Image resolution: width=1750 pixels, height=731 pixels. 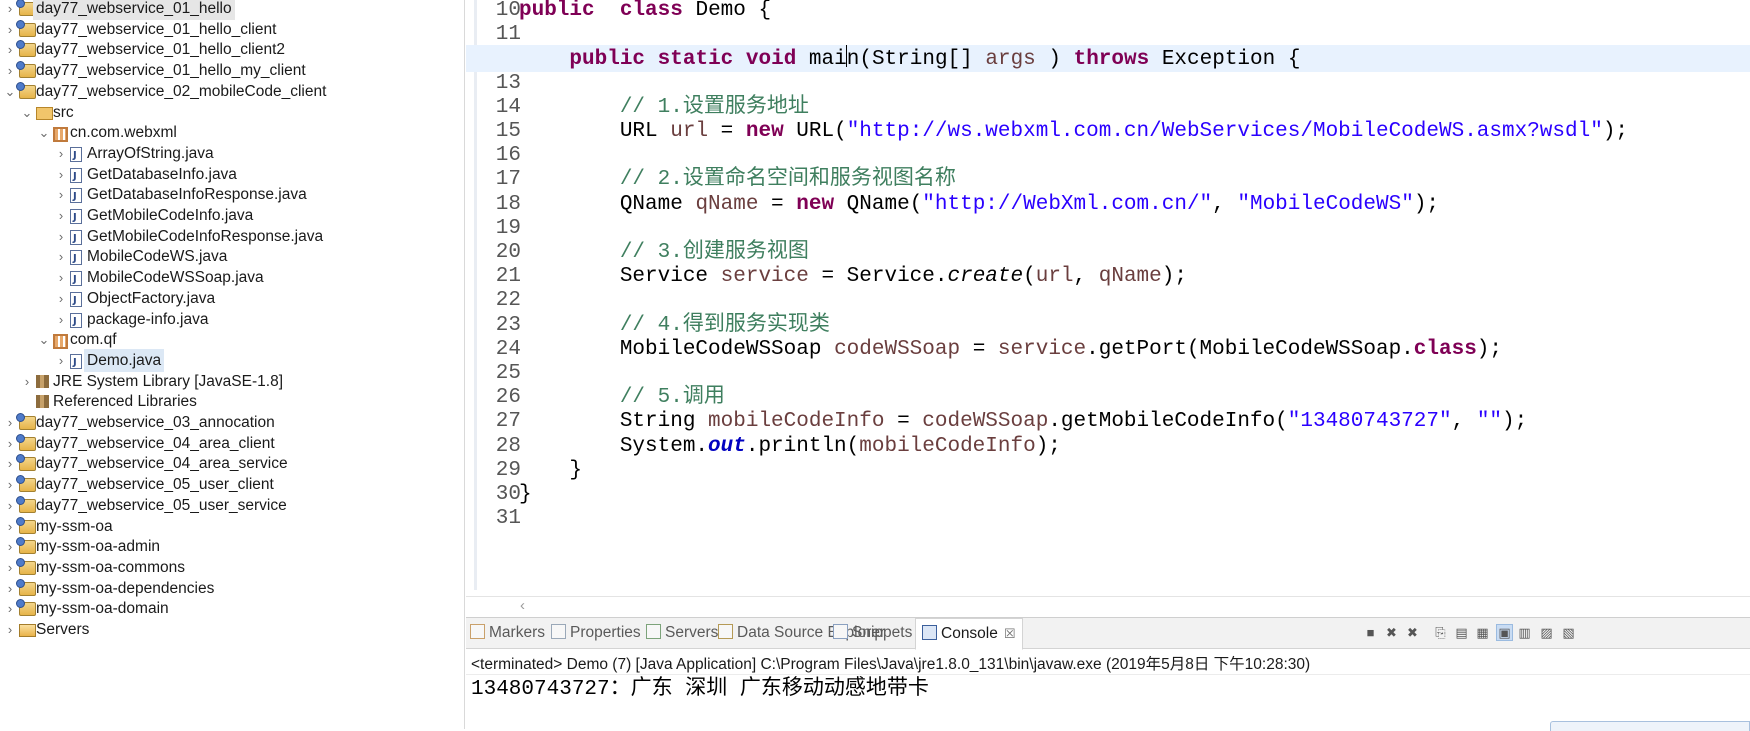 I want to click on code-line: // 5.调用, so click(x=622, y=397).